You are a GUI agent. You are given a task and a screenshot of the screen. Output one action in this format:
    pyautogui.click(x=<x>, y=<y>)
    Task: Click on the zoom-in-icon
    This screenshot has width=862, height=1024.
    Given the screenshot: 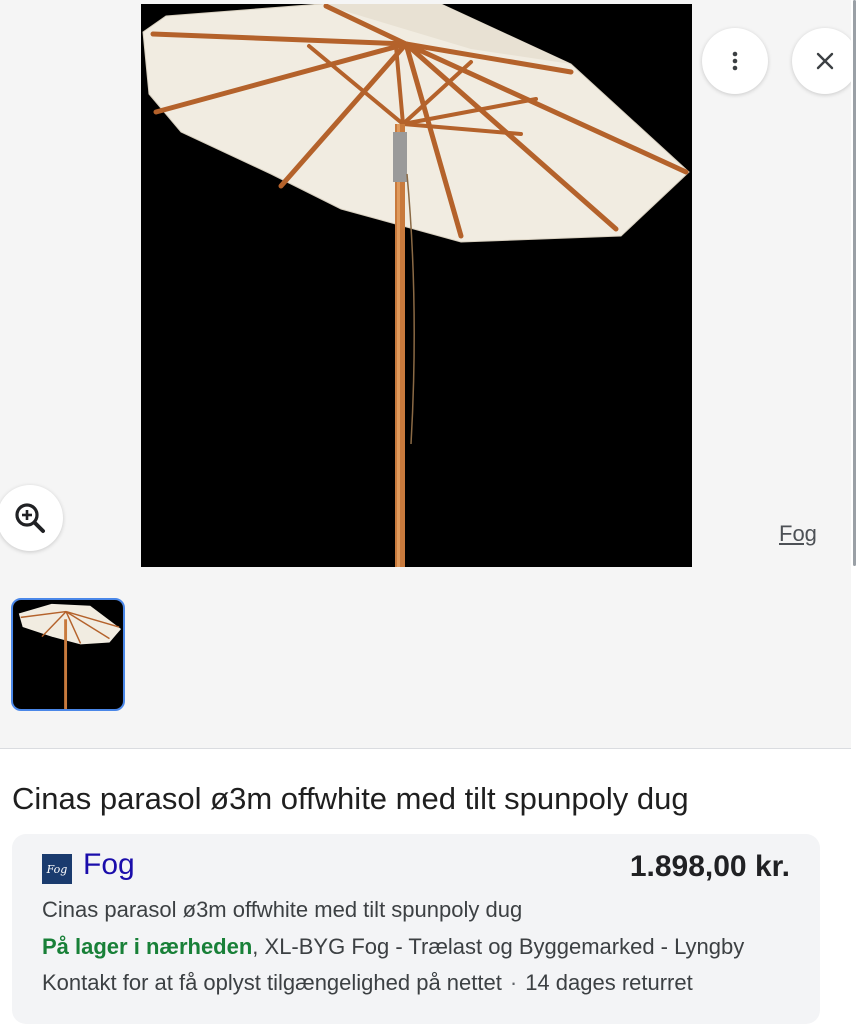 What is the action you would take?
    pyautogui.click(x=30, y=518)
    